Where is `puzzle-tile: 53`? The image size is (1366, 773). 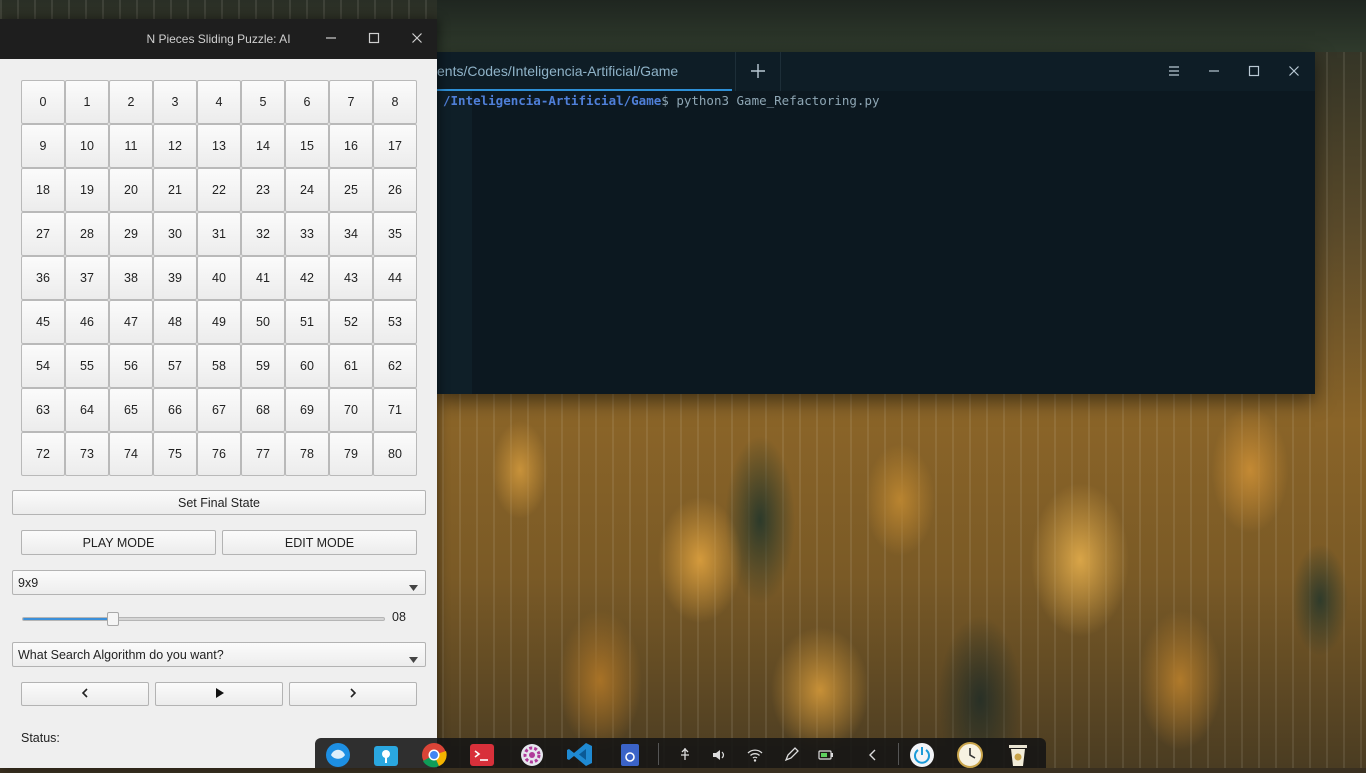 puzzle-tile: 53 is located at coordinates (395, 322).